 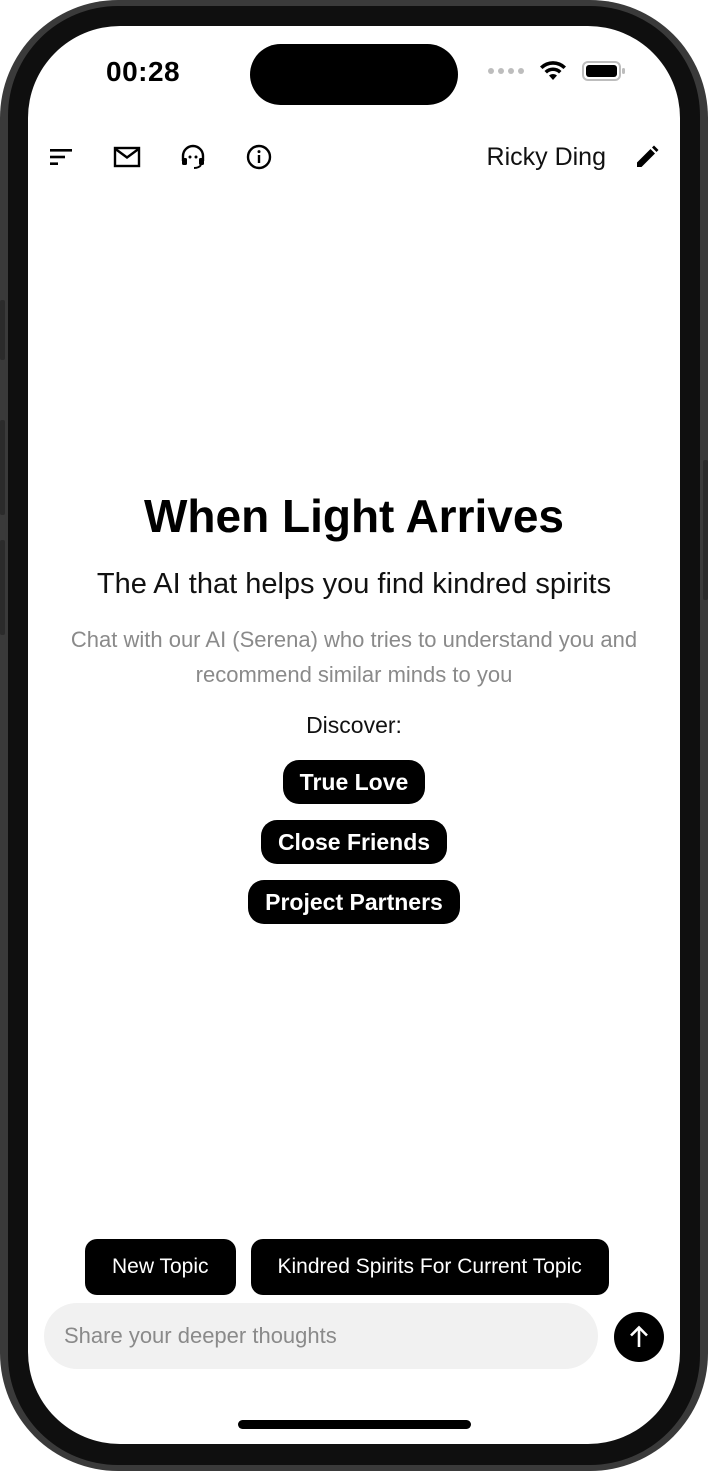 I want to click on close-friends-button: Close Friends, so click(x=354, y=842).